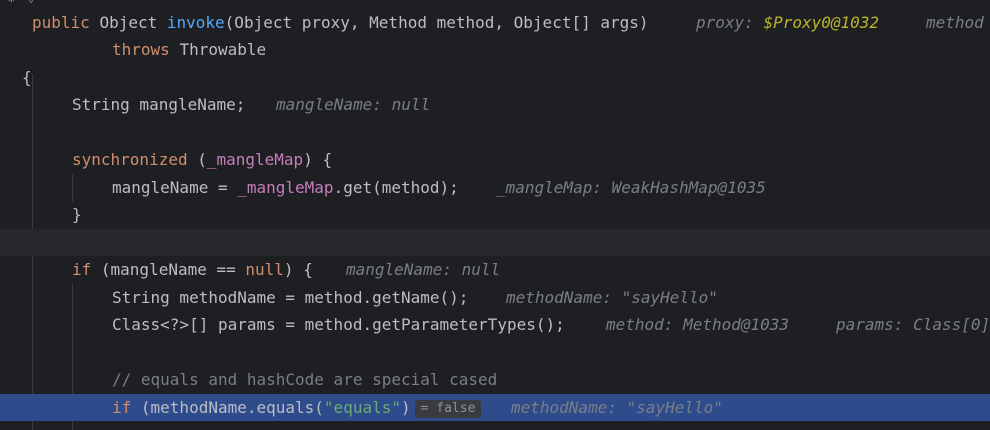  What do you see at coordinates (31, 2) in the screenshot?
I see `fold-chevron-icon: ⌄` at bounding box center [31, 2].